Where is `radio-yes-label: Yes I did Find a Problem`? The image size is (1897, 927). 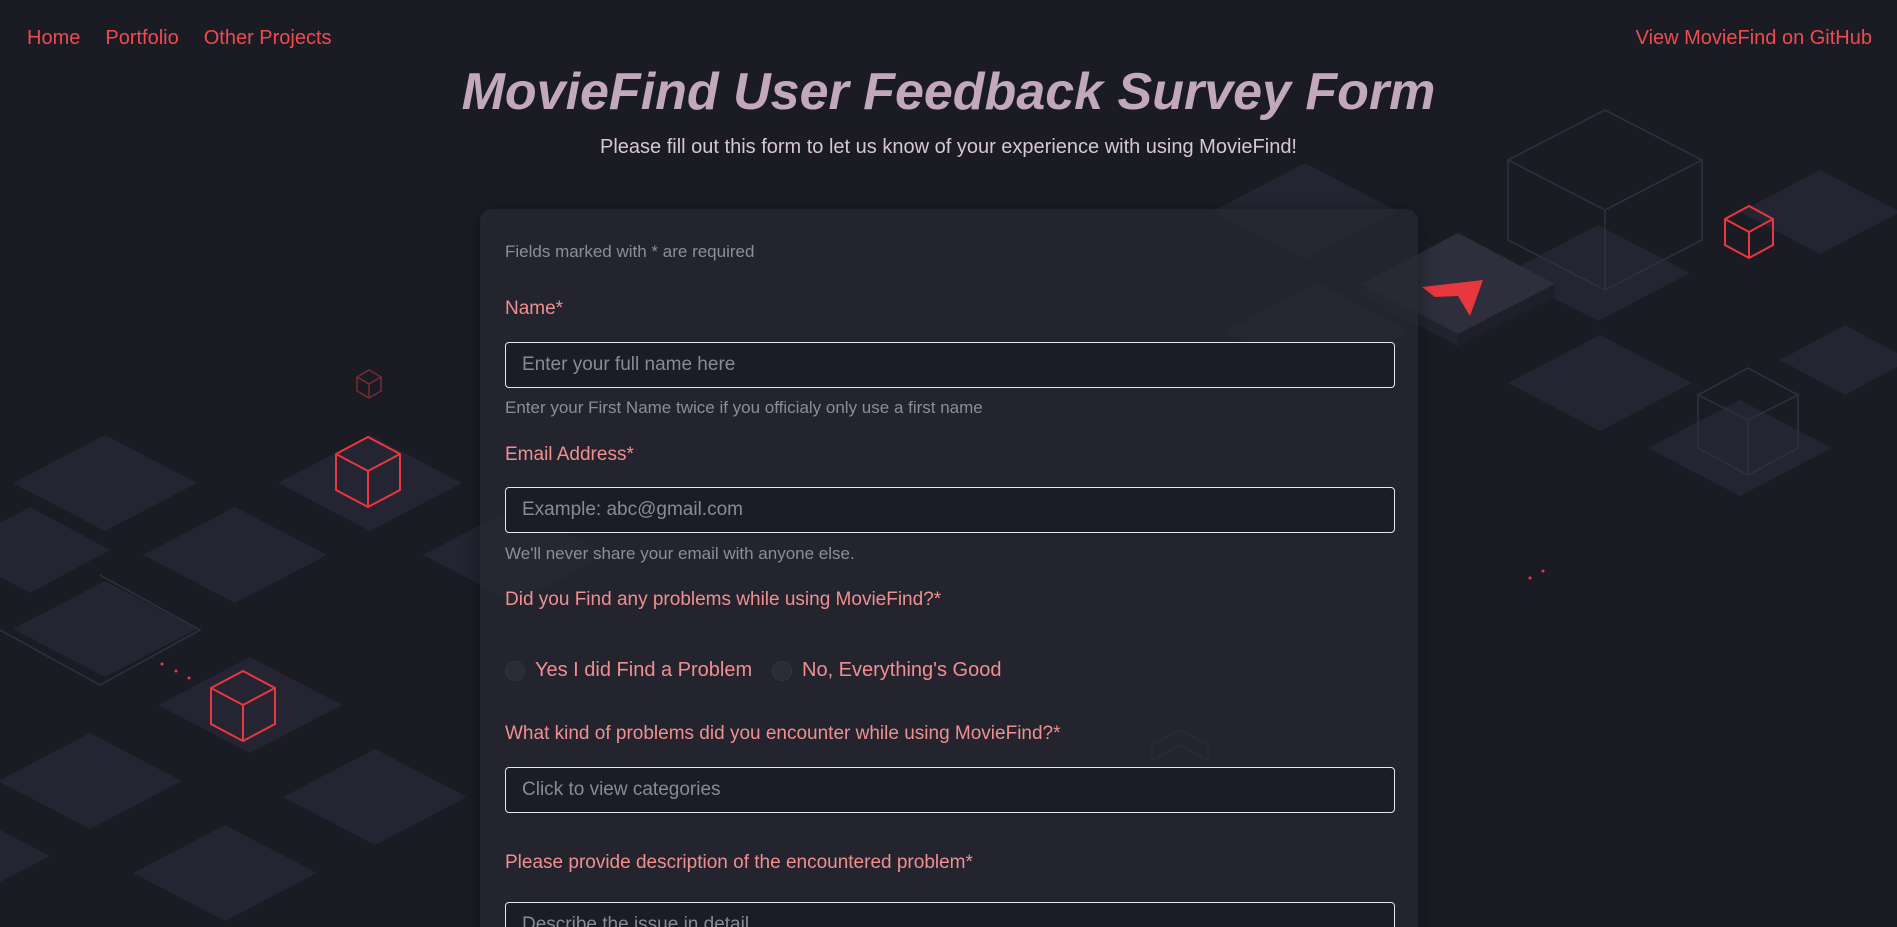 radio-yes-label: Yes I did Find a Problem is located at coordinates (644, 670).